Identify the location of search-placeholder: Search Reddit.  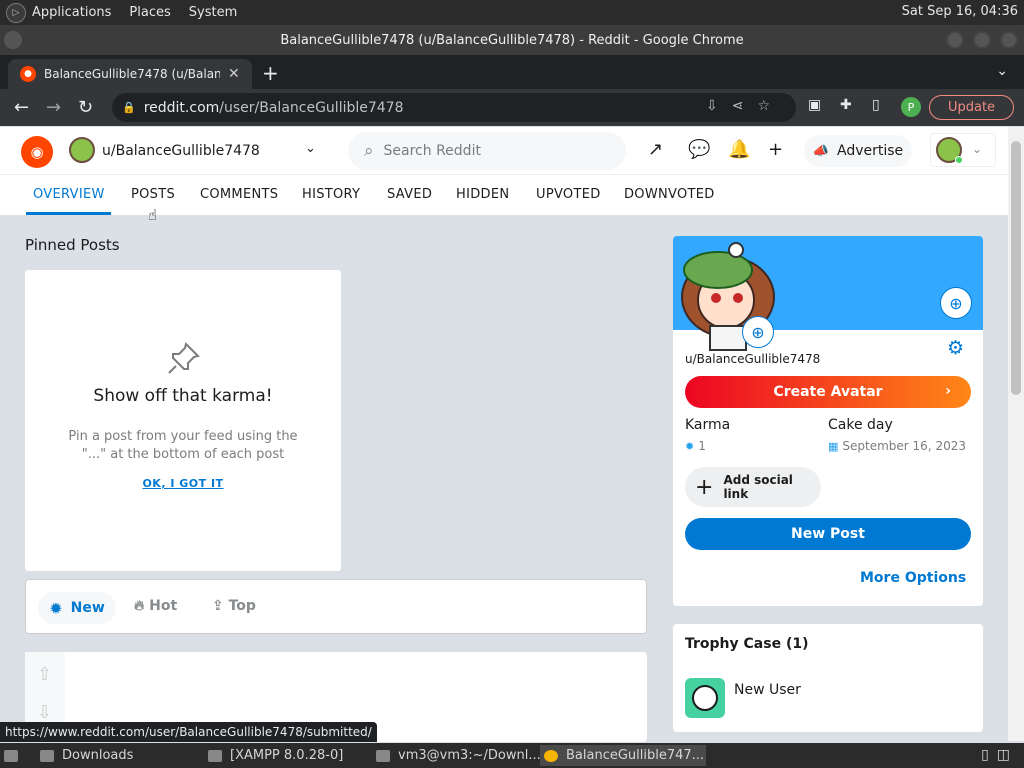
(432, 151).